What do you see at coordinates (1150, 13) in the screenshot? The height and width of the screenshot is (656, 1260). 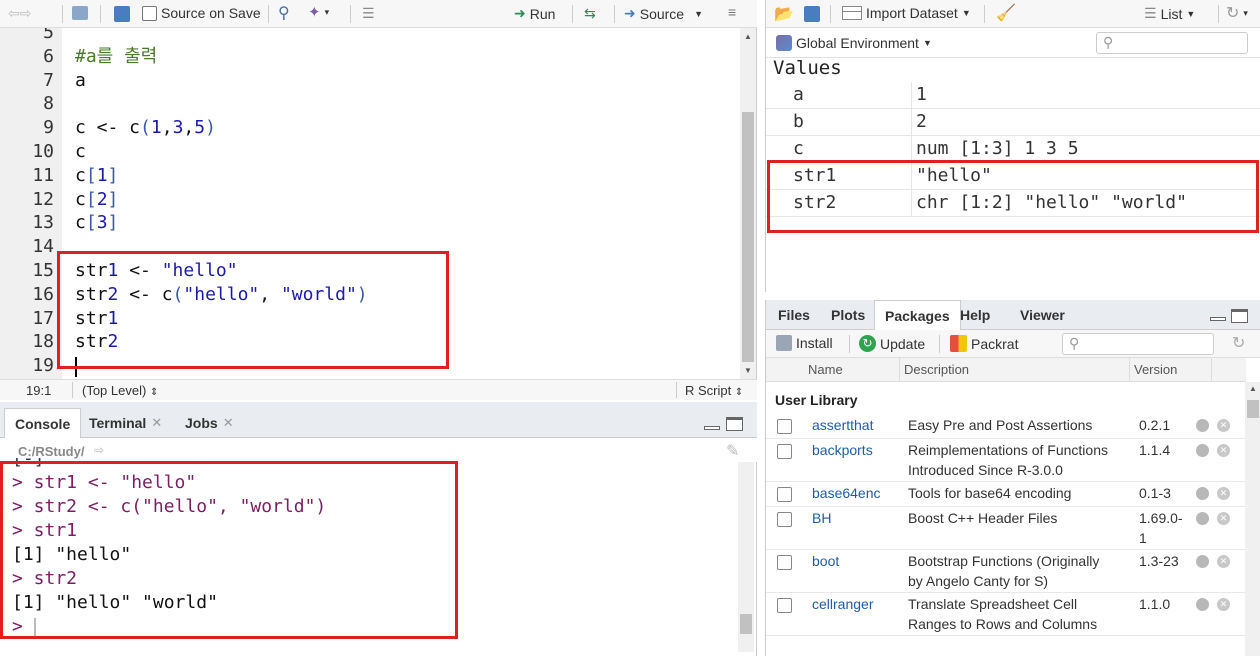 I see `list-icon: ☰` at bounding box center [1150, 13].